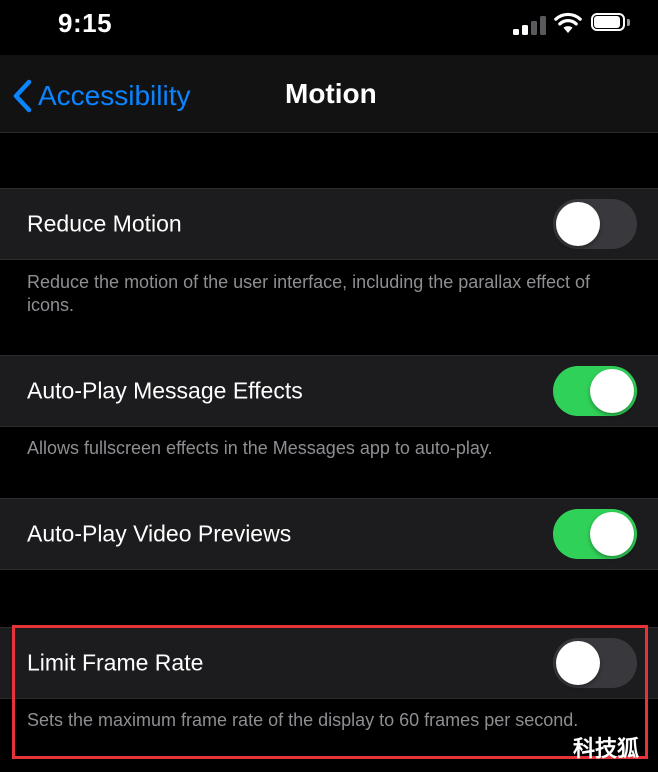  I want to click on setting-label: Auto-Play Video Previews, so click(159, 533).